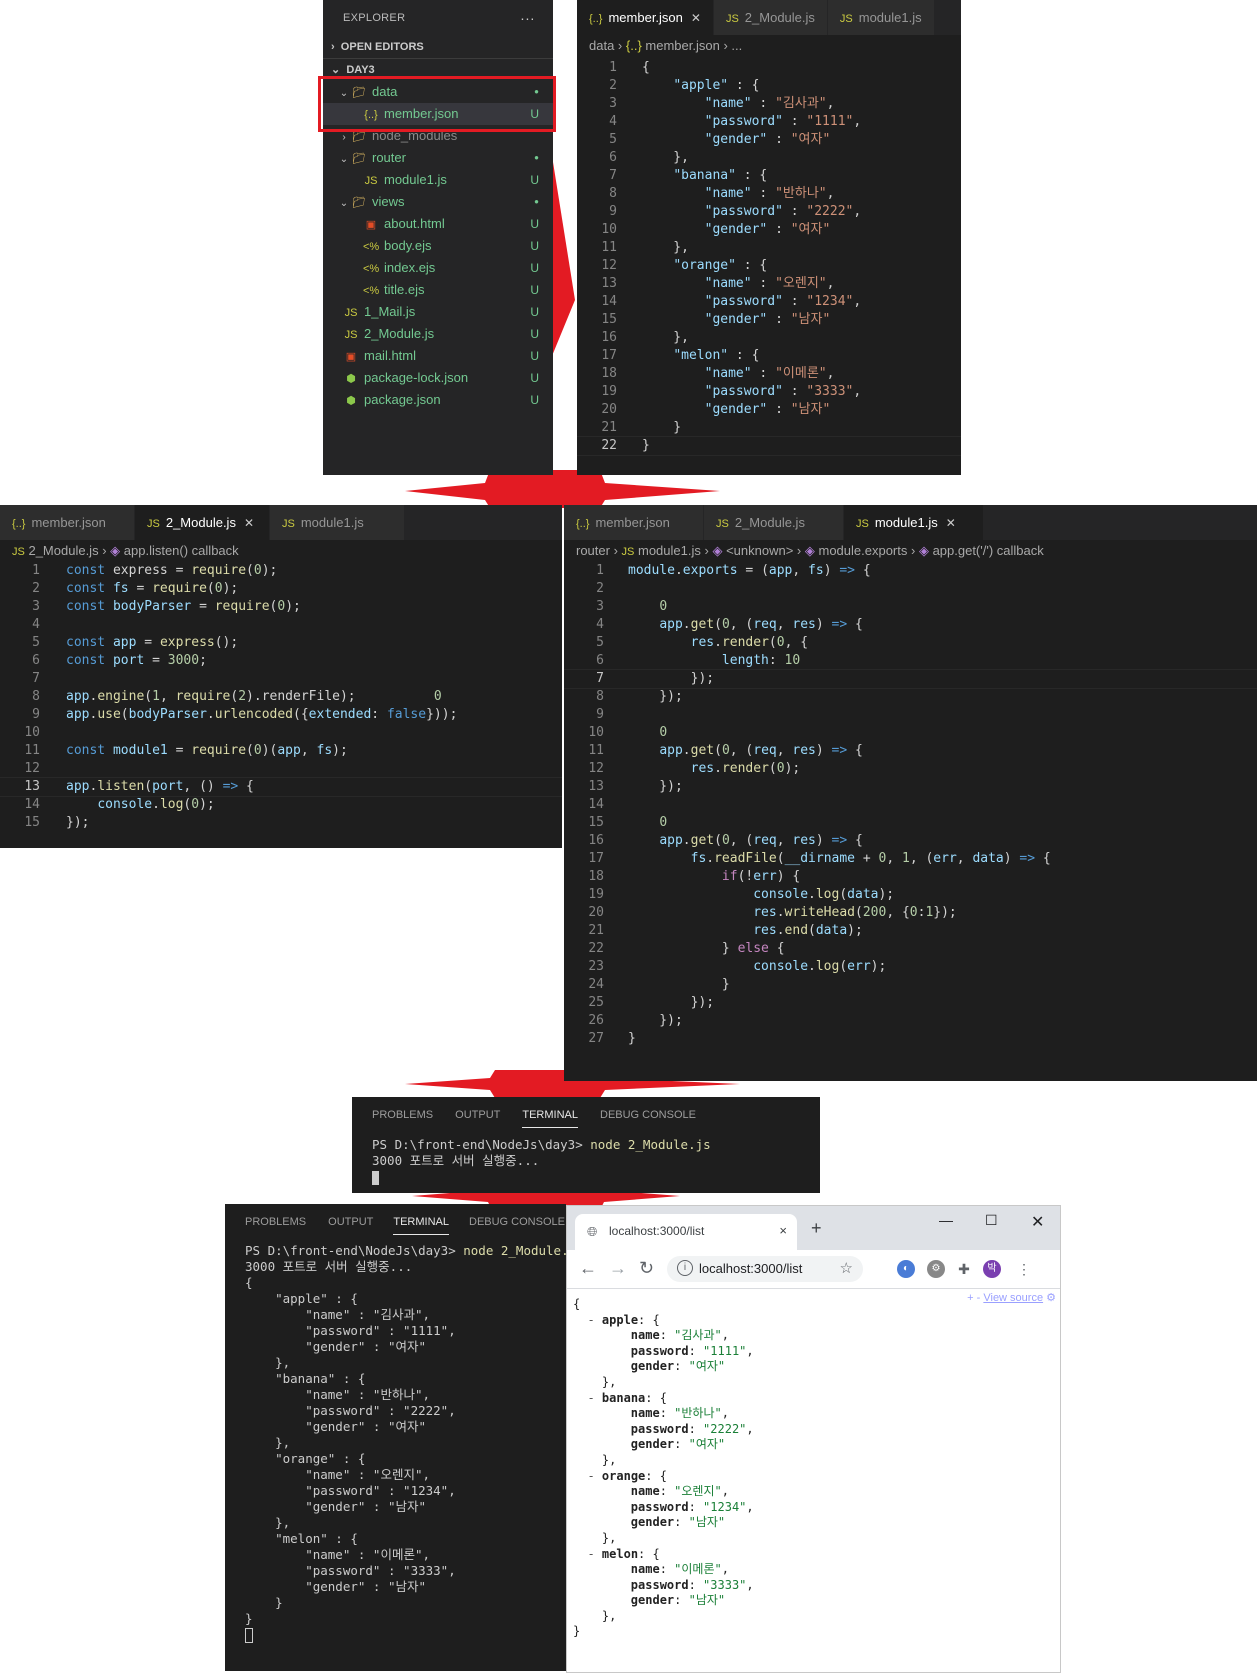  What do you see at coordinates (438, 47) in the screenshot?
I see `open-editors-section: › OPEN EDITORS` at bounding box center [438, 47].